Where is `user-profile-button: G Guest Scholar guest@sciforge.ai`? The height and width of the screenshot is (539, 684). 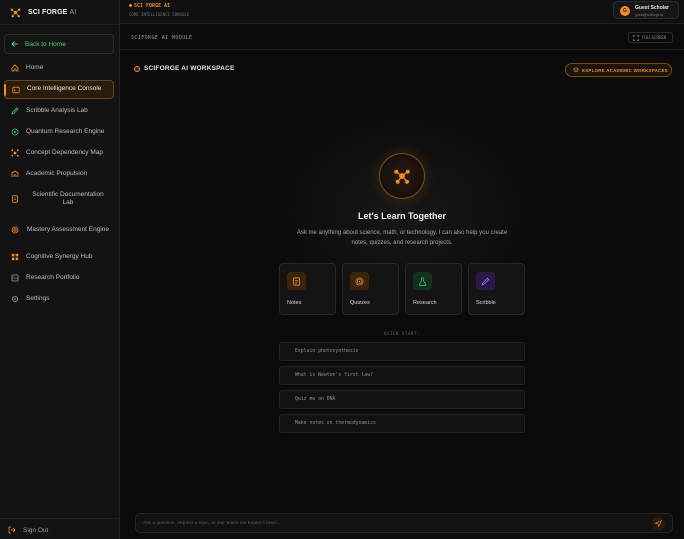
user-profile-button: G Guest Scholar guest@sciforge.ai is located at coordinates (646, 10).